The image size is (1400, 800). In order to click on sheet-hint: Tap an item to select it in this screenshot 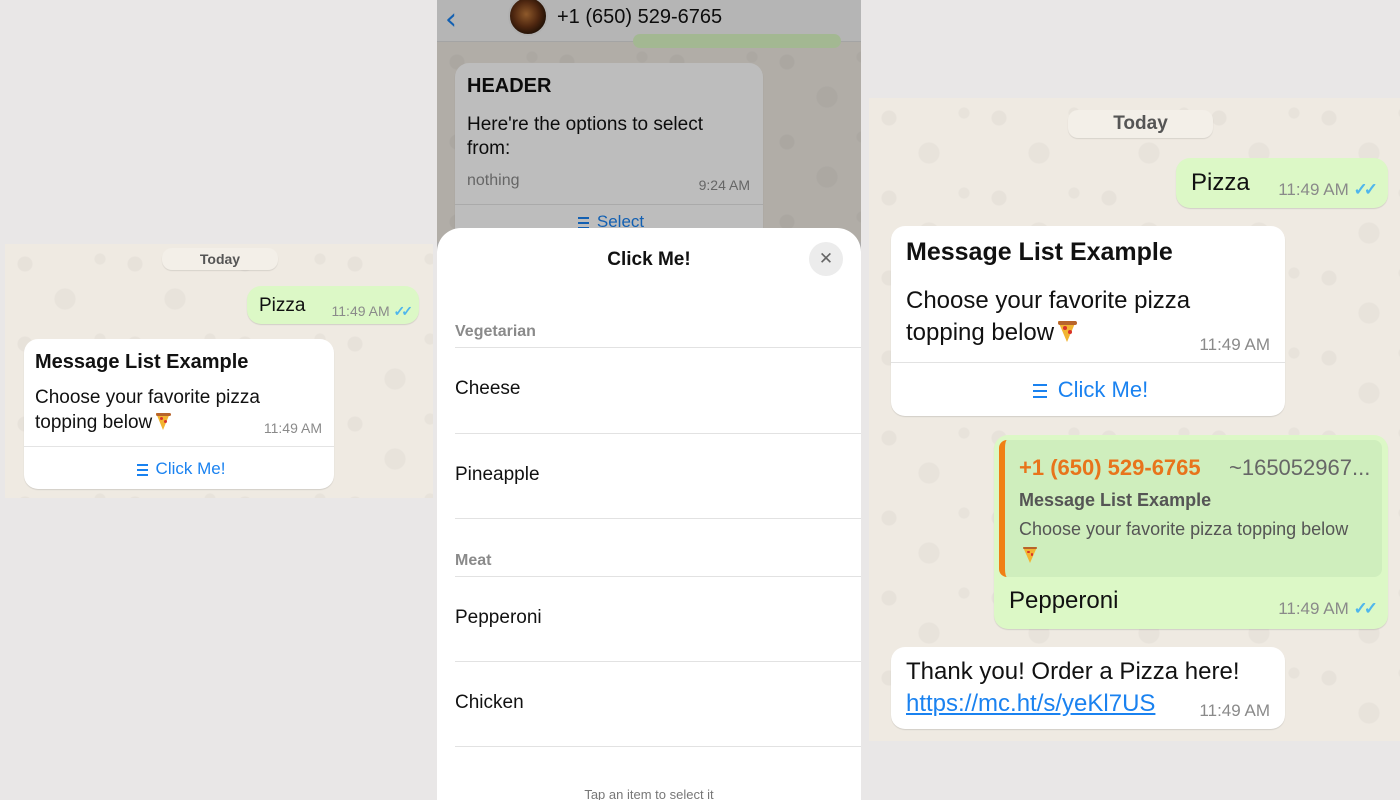, I will do `click(649, 793)`.